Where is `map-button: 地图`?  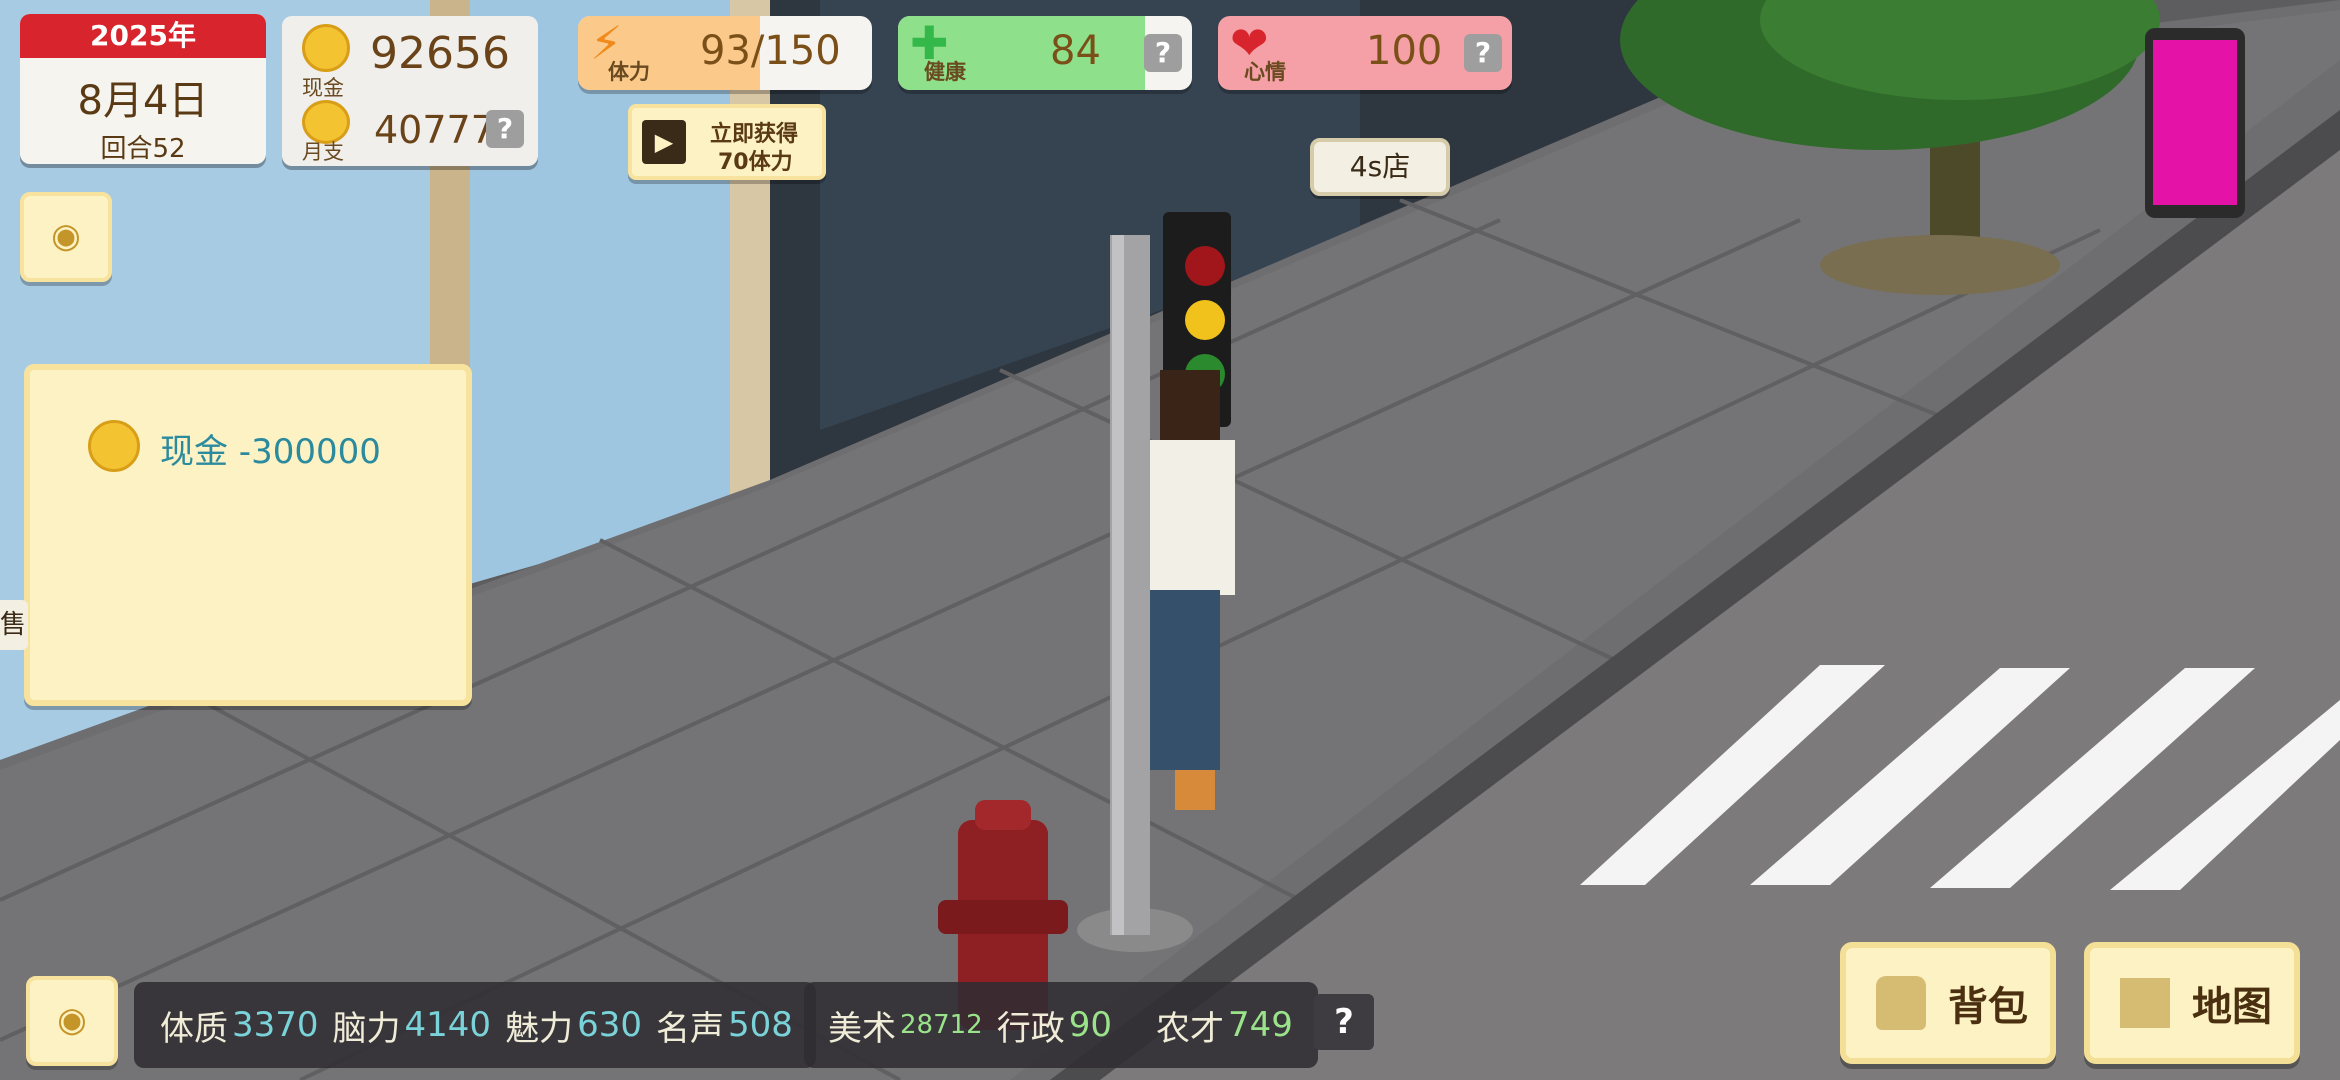
map-button: 地图 is located at coordinates (2192, 1003).